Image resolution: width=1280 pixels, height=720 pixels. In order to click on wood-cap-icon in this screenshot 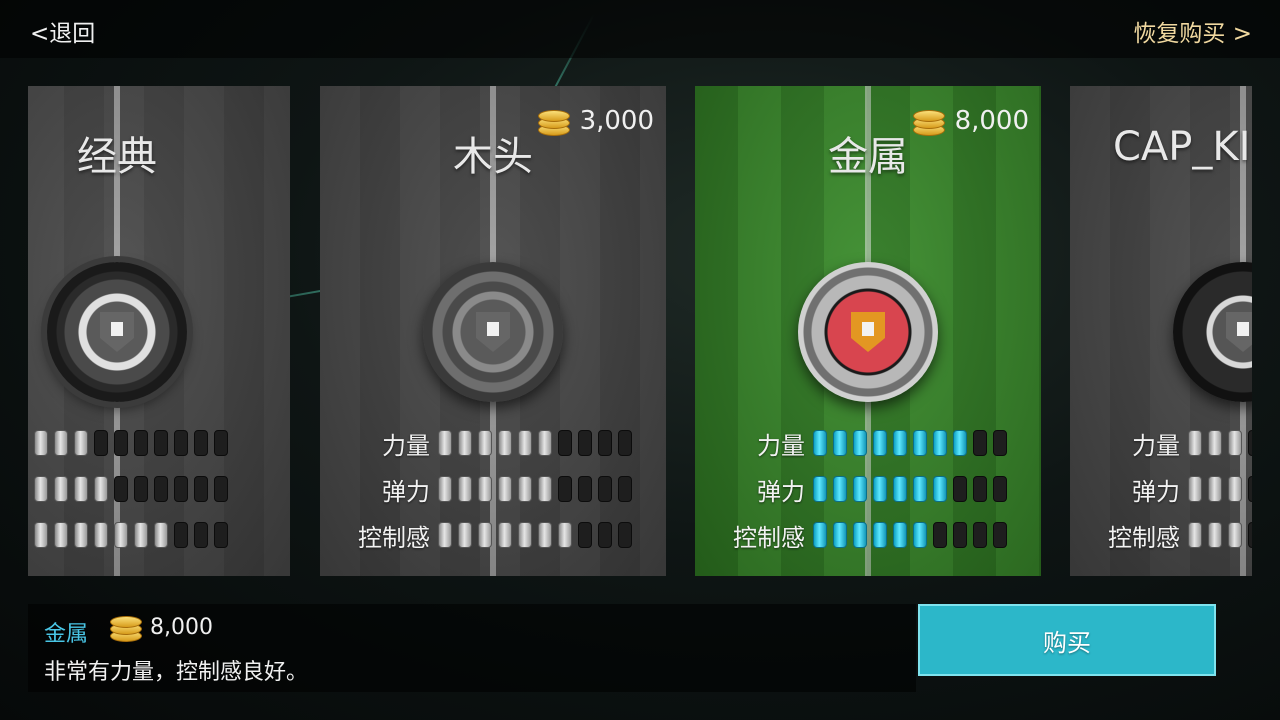, I will do `click(493, 332)`.